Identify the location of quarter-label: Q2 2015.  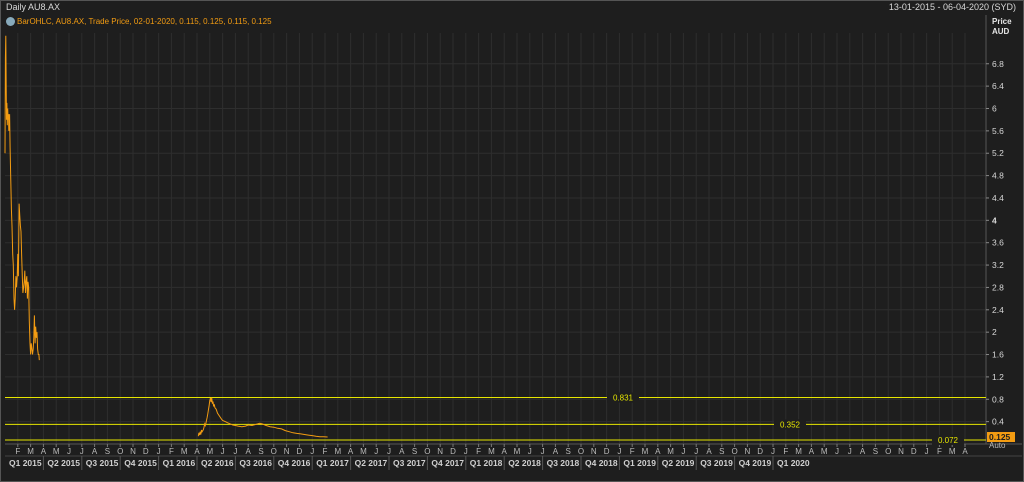
(63, 463).